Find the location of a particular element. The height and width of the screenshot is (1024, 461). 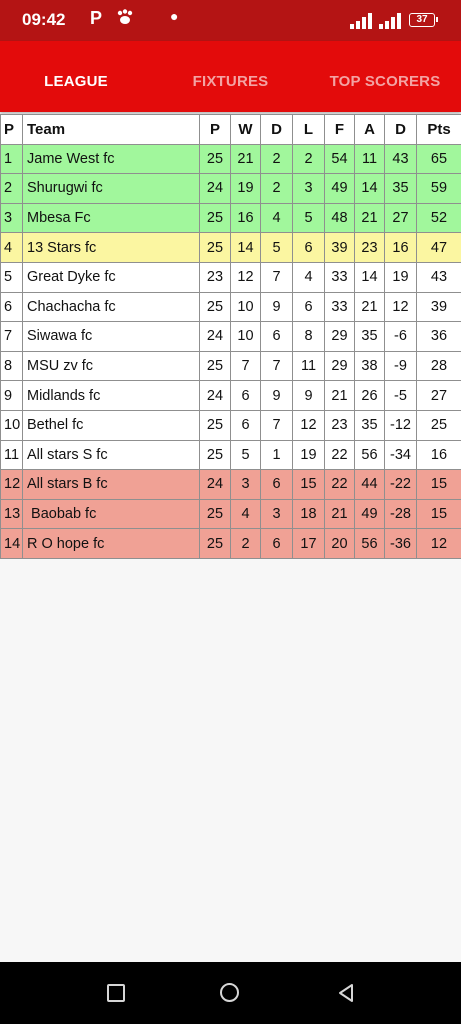

table-row: 3 Mbesa Fc 25 16 4 5 48 21 27 52 is located at coordinates (230, 218).